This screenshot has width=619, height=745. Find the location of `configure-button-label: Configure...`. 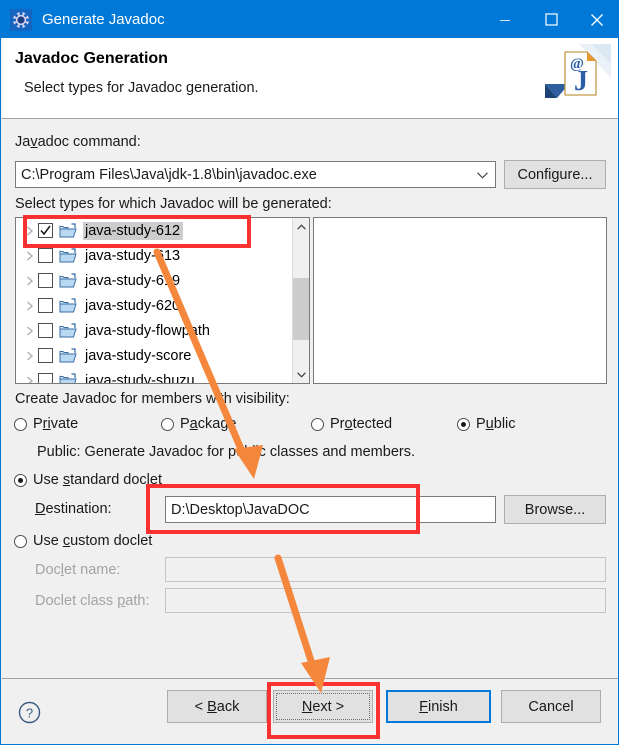

configure-button-label: Configure... is located at coordinates (555, 174).